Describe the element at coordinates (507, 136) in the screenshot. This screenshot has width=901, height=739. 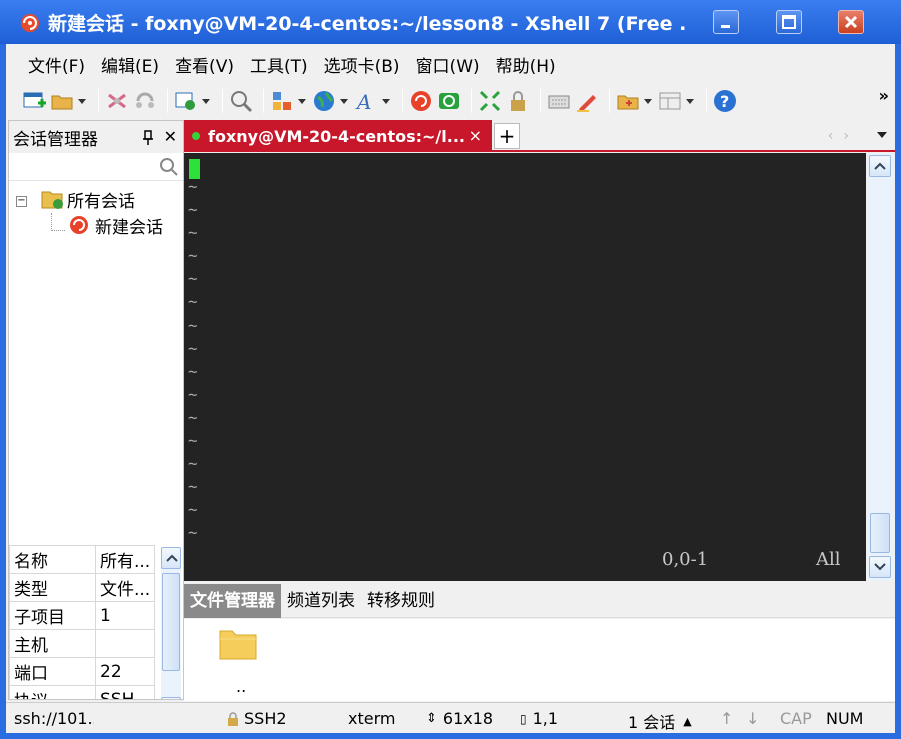
I see `add-tab-button: +` at that location.